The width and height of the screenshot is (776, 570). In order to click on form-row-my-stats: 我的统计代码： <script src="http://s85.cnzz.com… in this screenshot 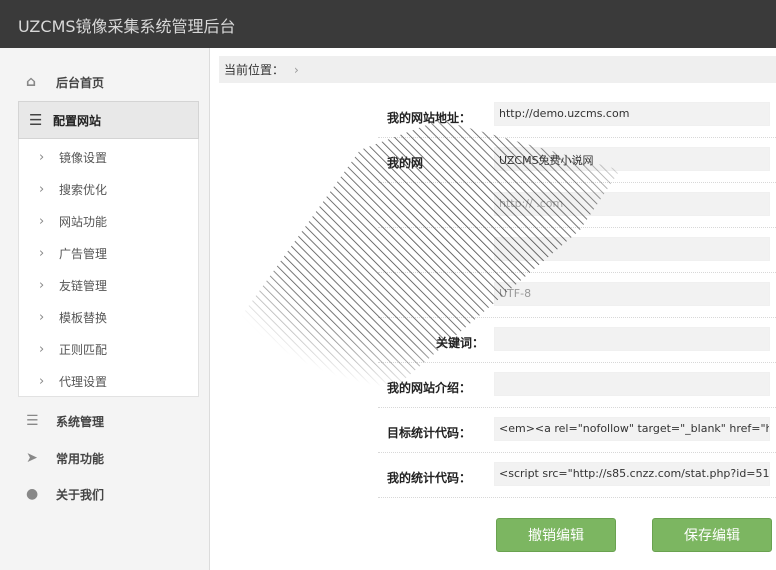, I will do `click(577, 476)`.